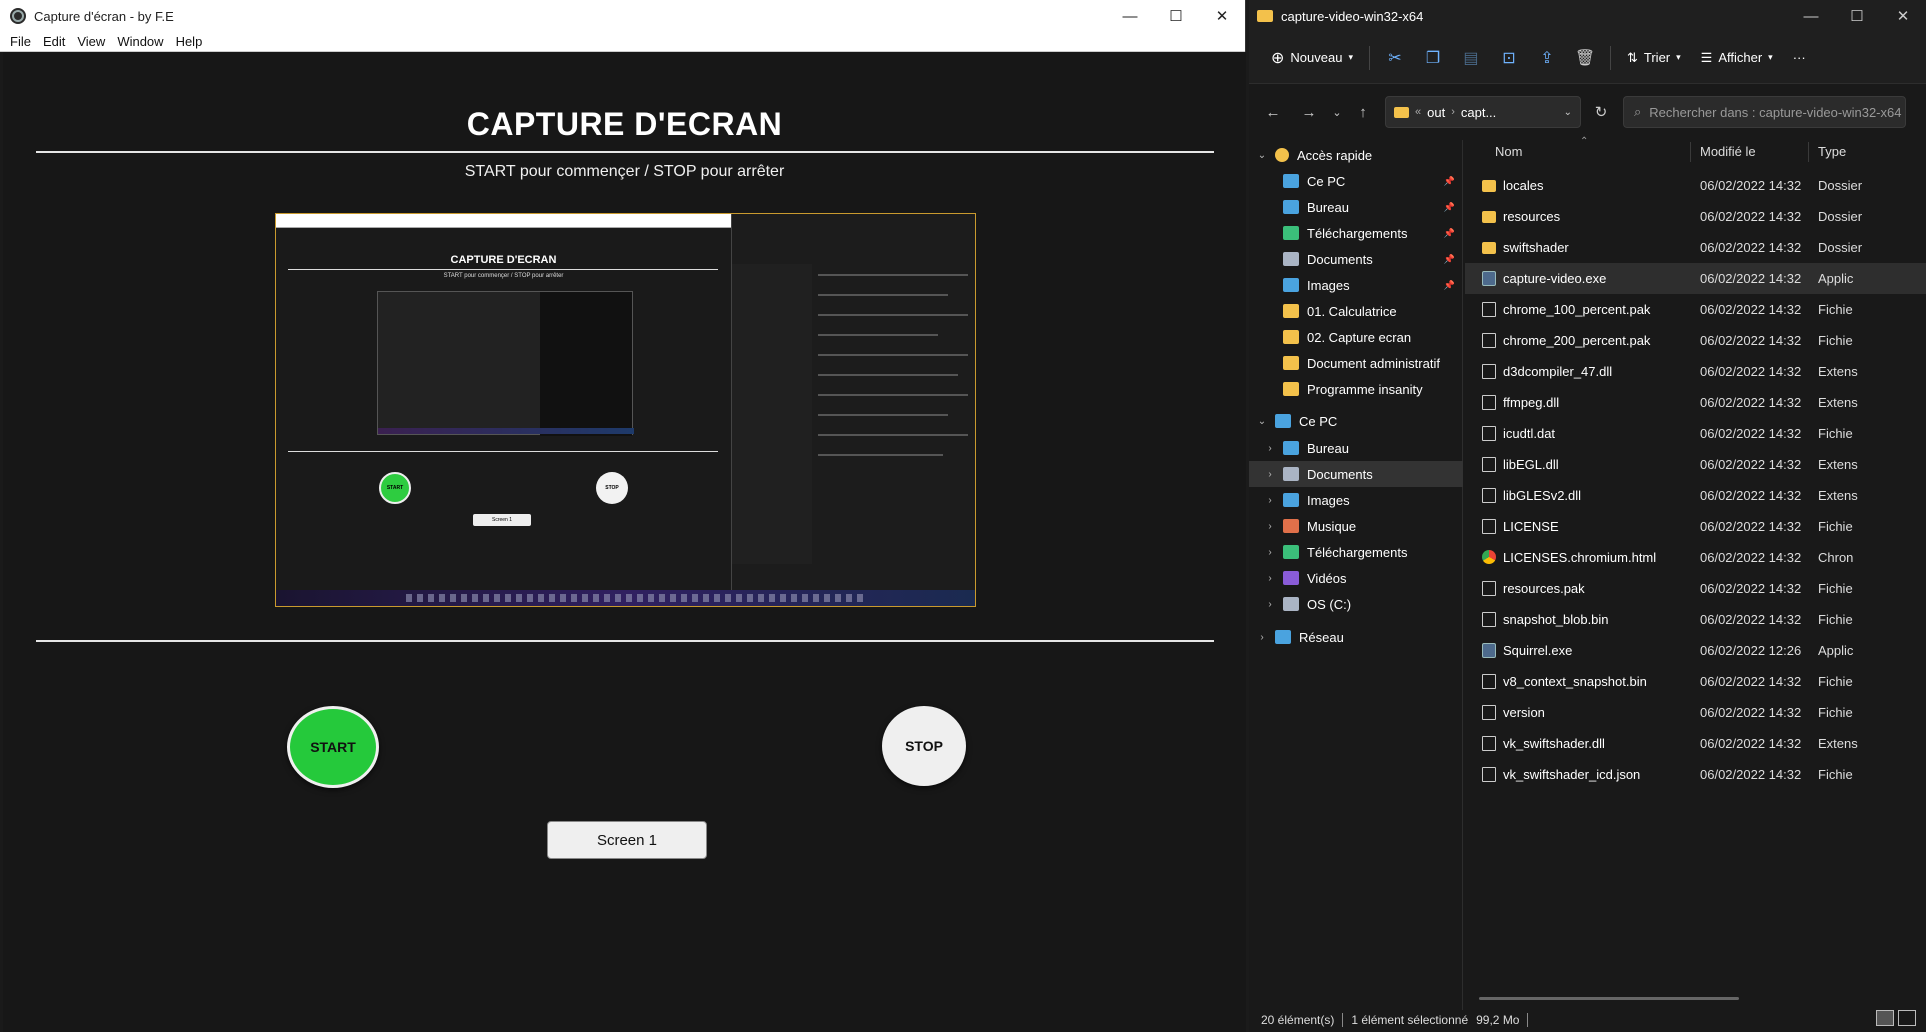 Image resolution: width=1926 pixels, height=1032 pixels. What do you see at coordinates (624, 124) in the screenshot?
I see `page-title: CAPTURE D'ECRAN` at bounding box center [624, 124].